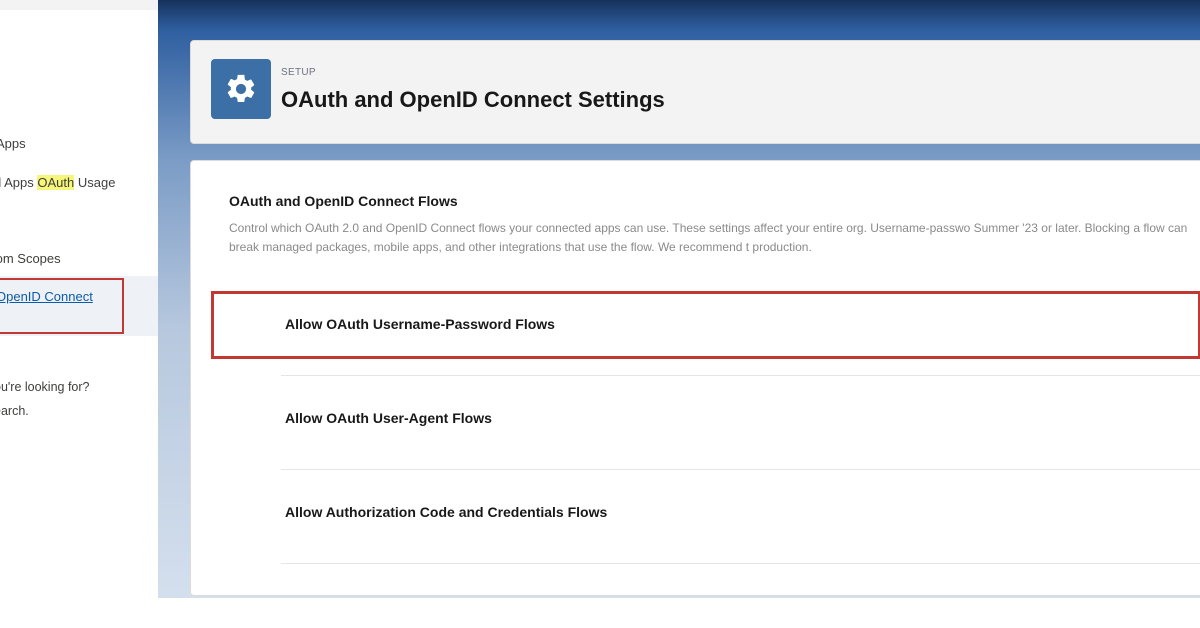 The height and width of the screenshot is (628, 1200). What do you see at coordinates (705, 420) in the screenshot?
I see `flow-row-user-agent: Allow OAuth User-Agent Flows` at bounding box center [705, 420].